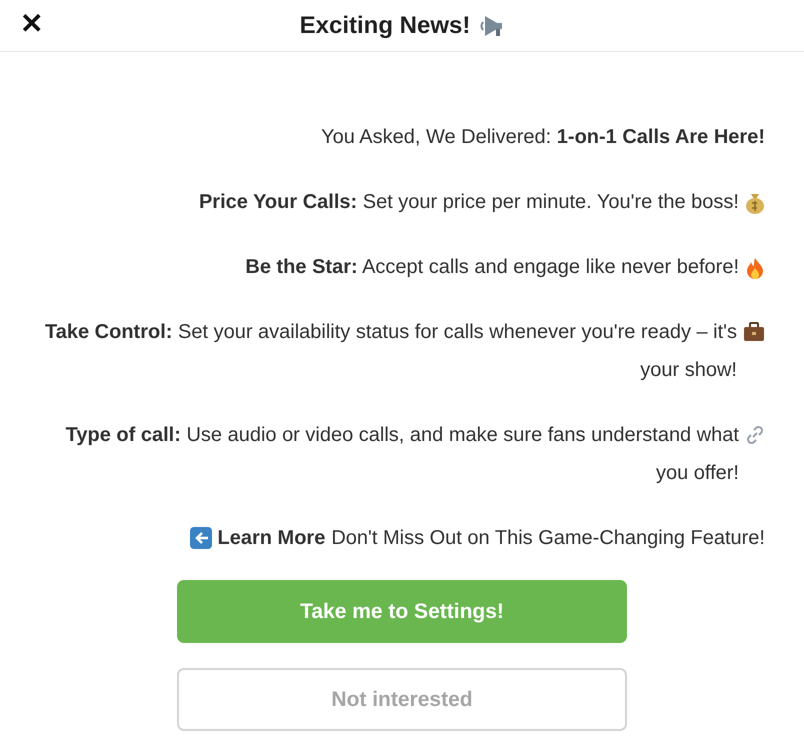  What do you see at coordinates (542, 137) in the screenshot?
I see `intro-text: You Asked, We Delivered: 1-on-1 Calls Are Here!` at bounding box center [542, 137].